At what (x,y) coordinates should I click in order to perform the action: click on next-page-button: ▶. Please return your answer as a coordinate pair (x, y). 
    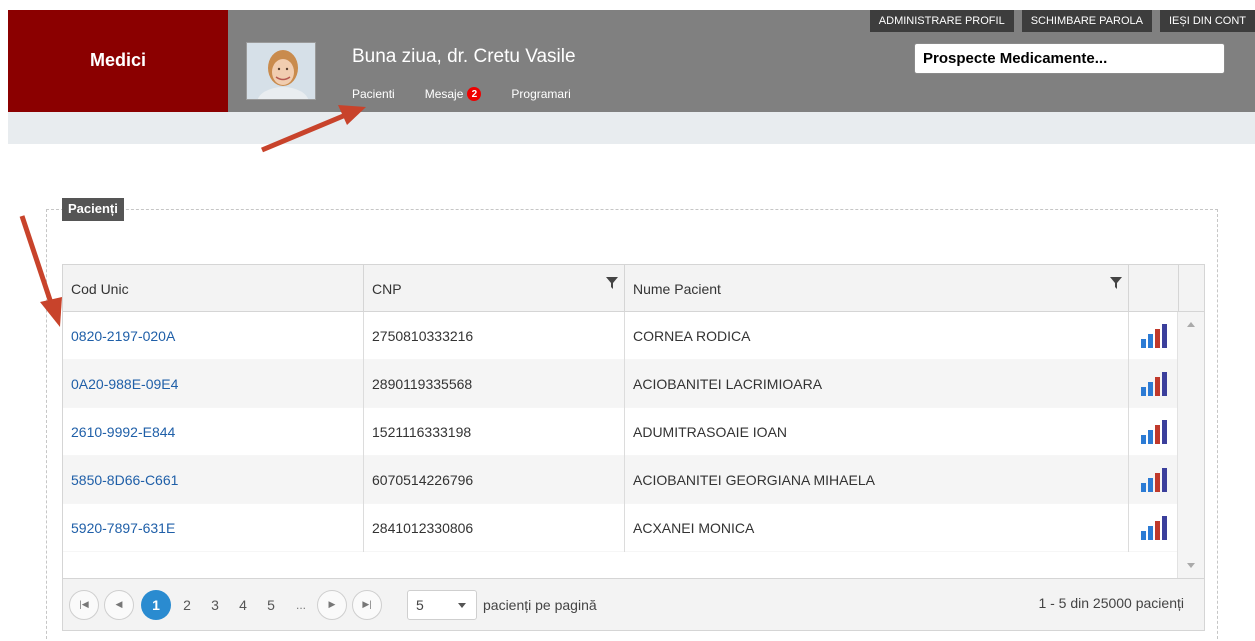
    Looking at the image, I should click on (332, 604).